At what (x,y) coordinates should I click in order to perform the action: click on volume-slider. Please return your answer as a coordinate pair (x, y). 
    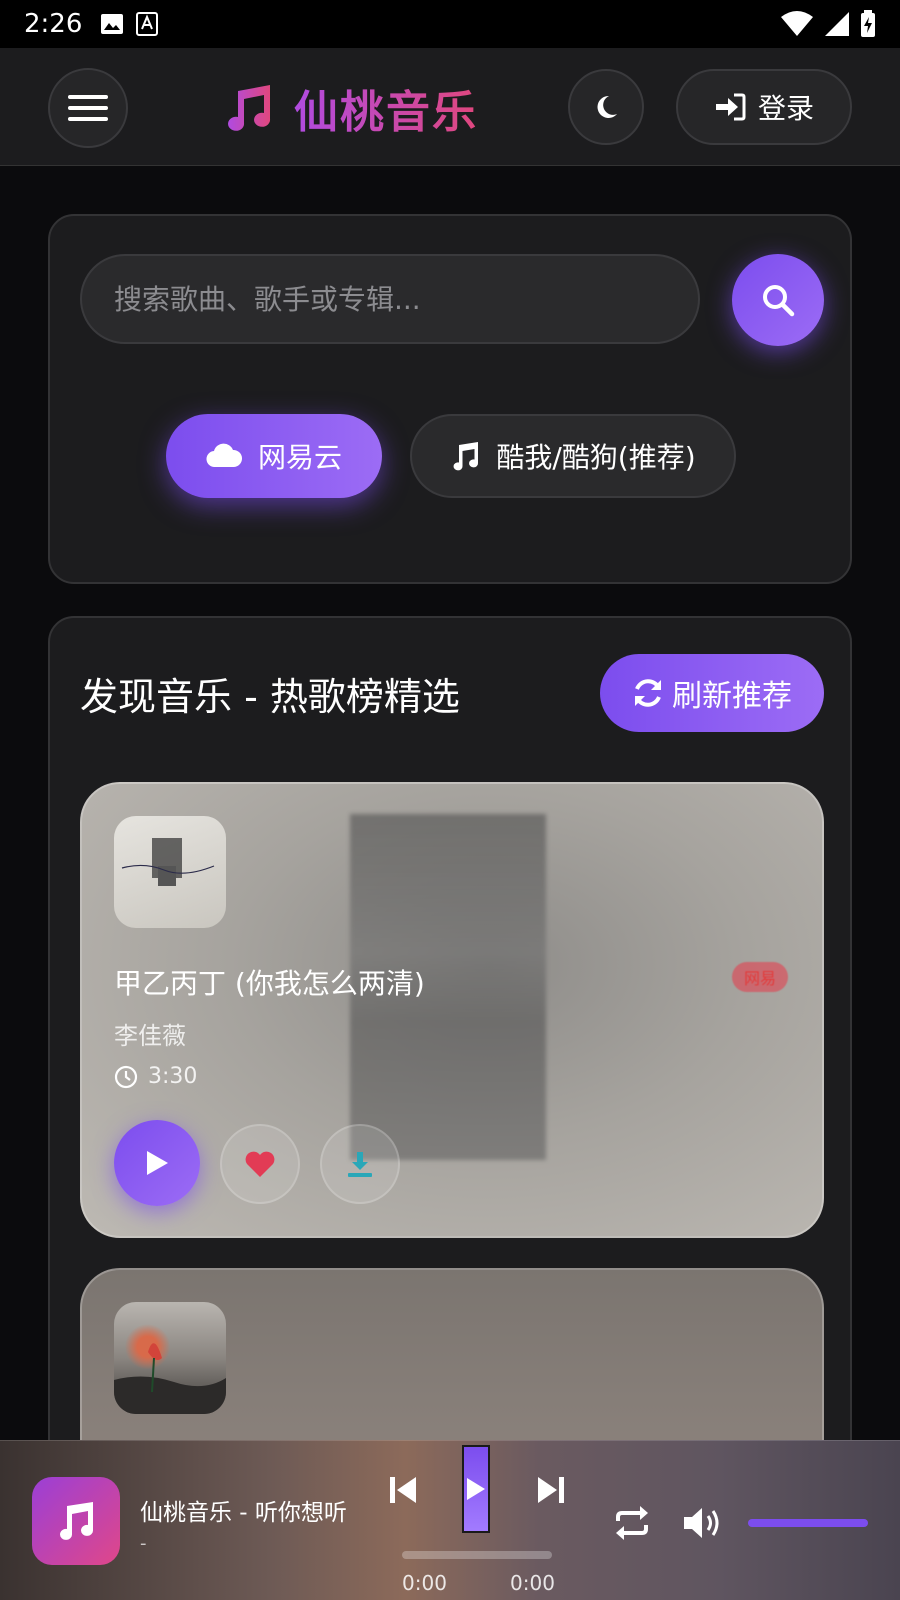
    Looking at the image, I should click on (808, 1523).